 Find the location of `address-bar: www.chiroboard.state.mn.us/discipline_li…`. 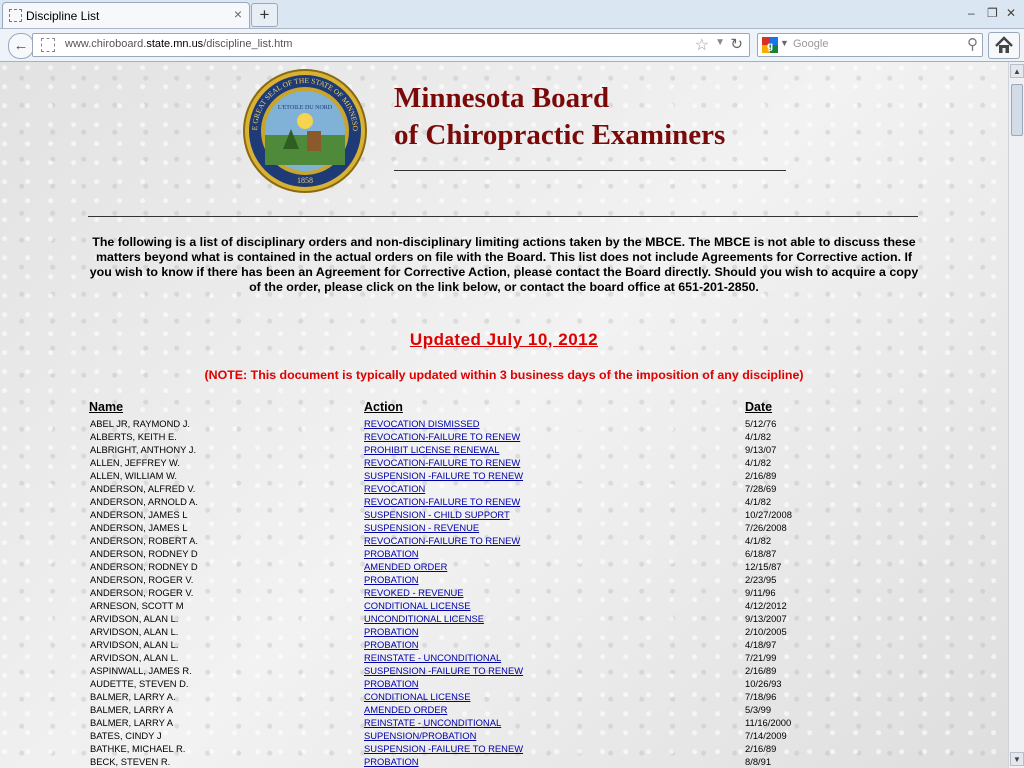

address-bar: www.chiroboard.state.mn.us/discipline_li… is located at coordinates (391, 45).